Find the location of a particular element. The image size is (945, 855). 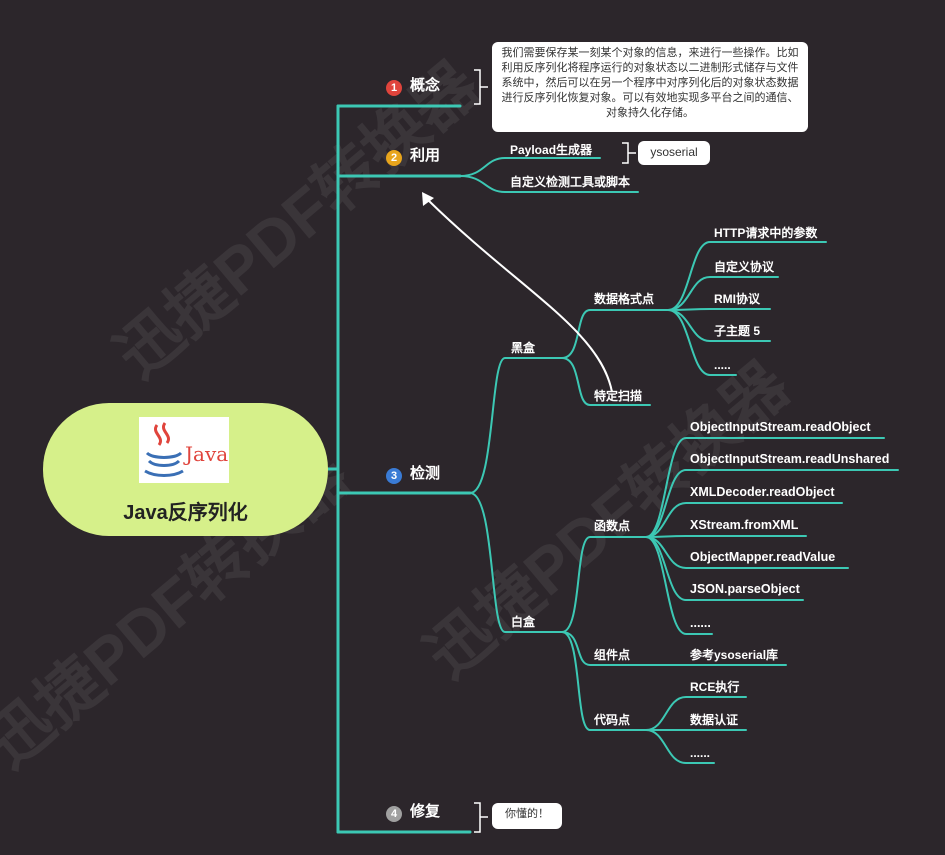

function-item: JSON.parseObject is located at coordinates (745, 589).